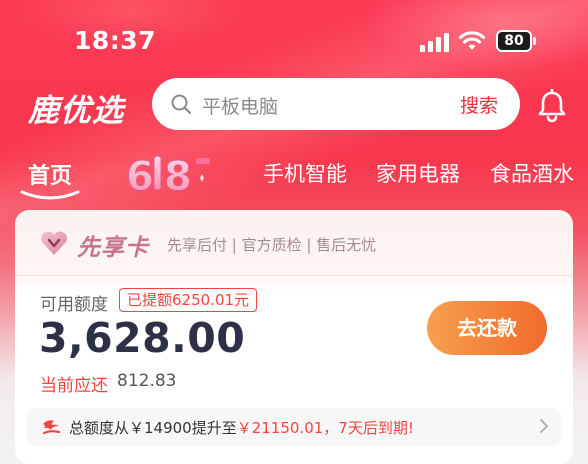  What do you see at coordinates (178, 176) in the screenshot?
I see `svg-text: 8` at bounding box center [178, 176].